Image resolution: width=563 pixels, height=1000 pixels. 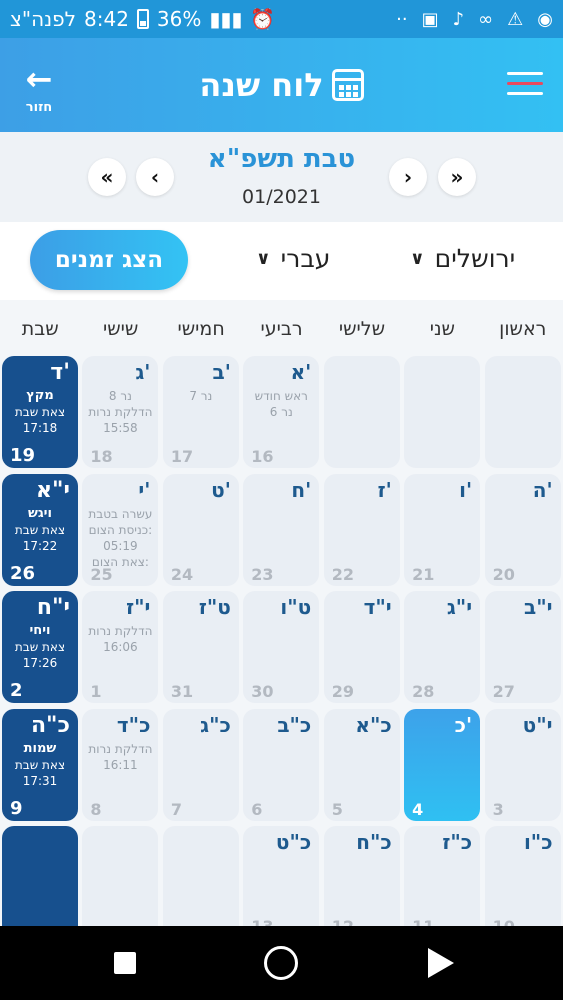 I want to click on parasha-name: שמות, so click(x=40, y=748).